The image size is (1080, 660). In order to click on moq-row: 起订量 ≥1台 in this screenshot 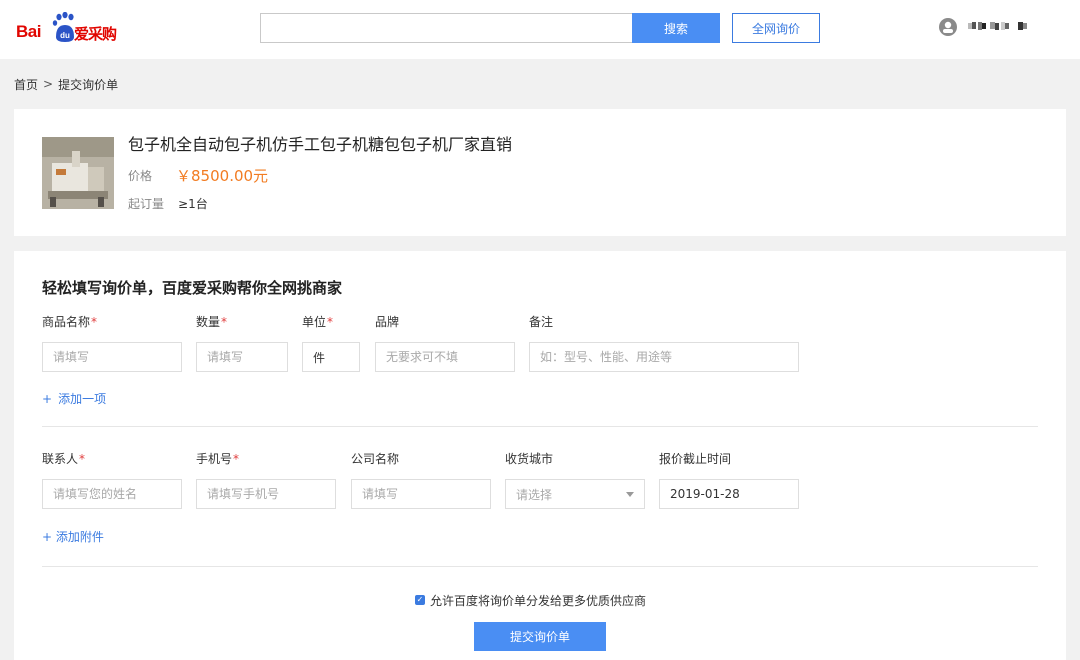, I will do `click(168, 203)`.